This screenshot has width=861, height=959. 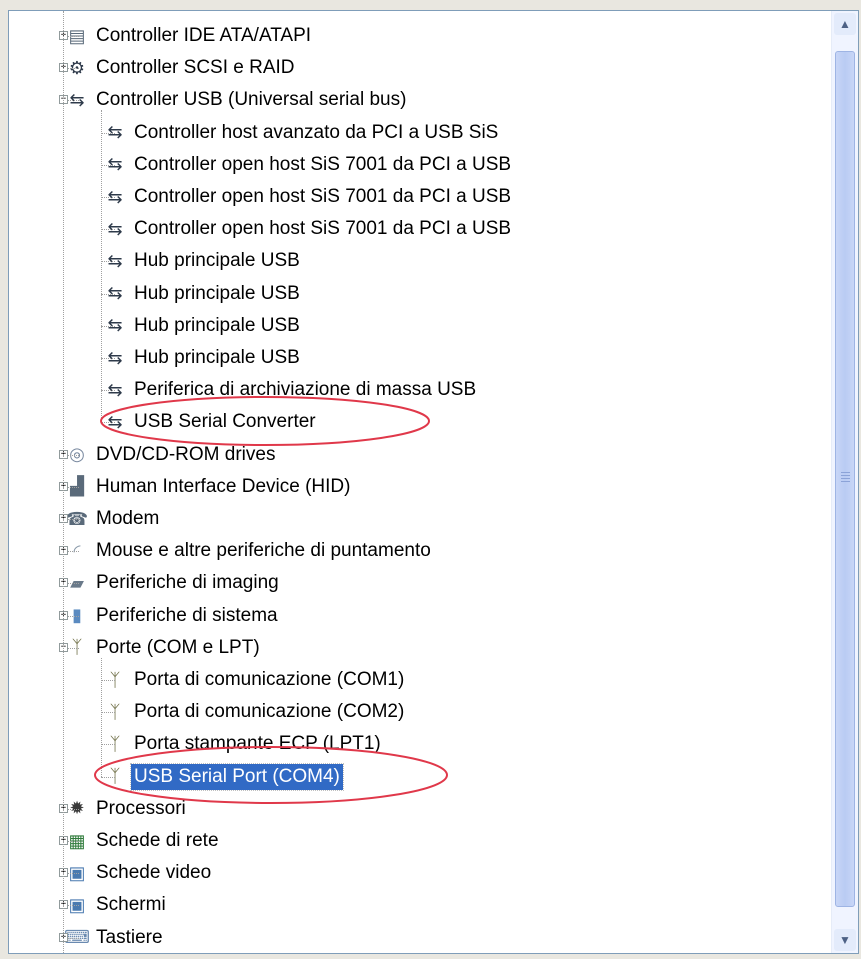 I want to click on tree-item: ⚙ Controller SCSI e RAID, so click(x=181, y=68).